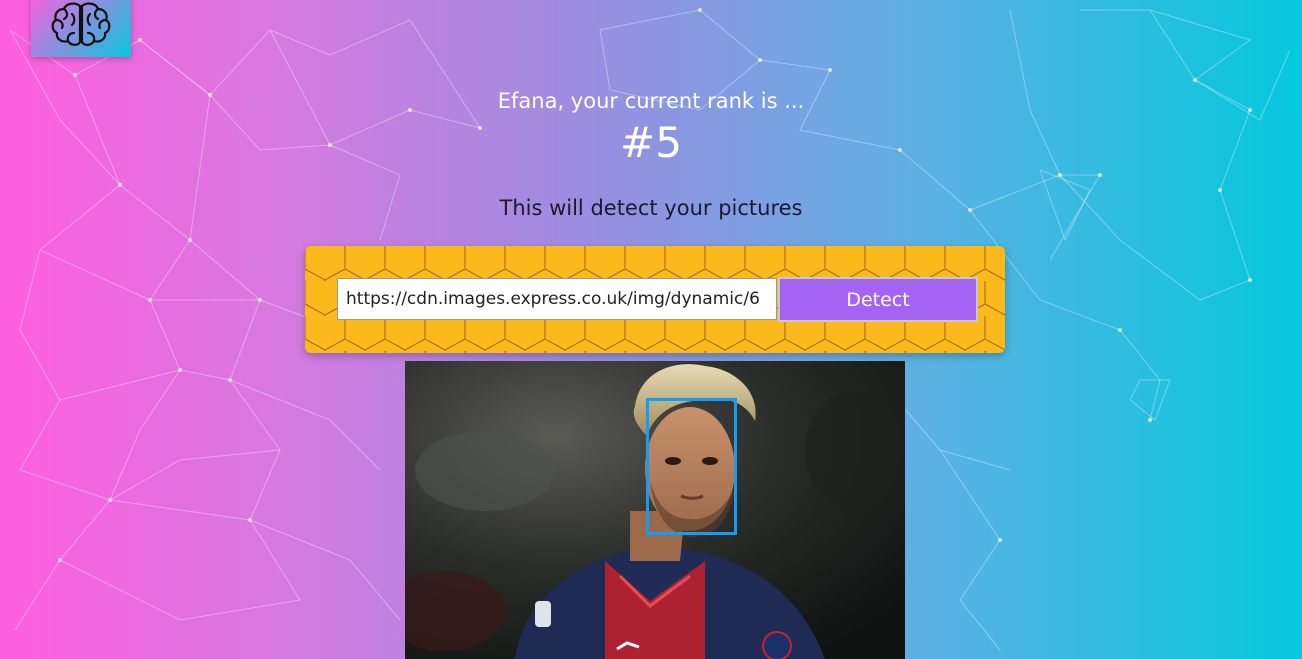 The width and height of the screenshot is (1302, 659). What do you see at coordinates (651, 208) in the screenshot?
I see `intro-text: This will detect your pictures` at bounding box center [651, 208].